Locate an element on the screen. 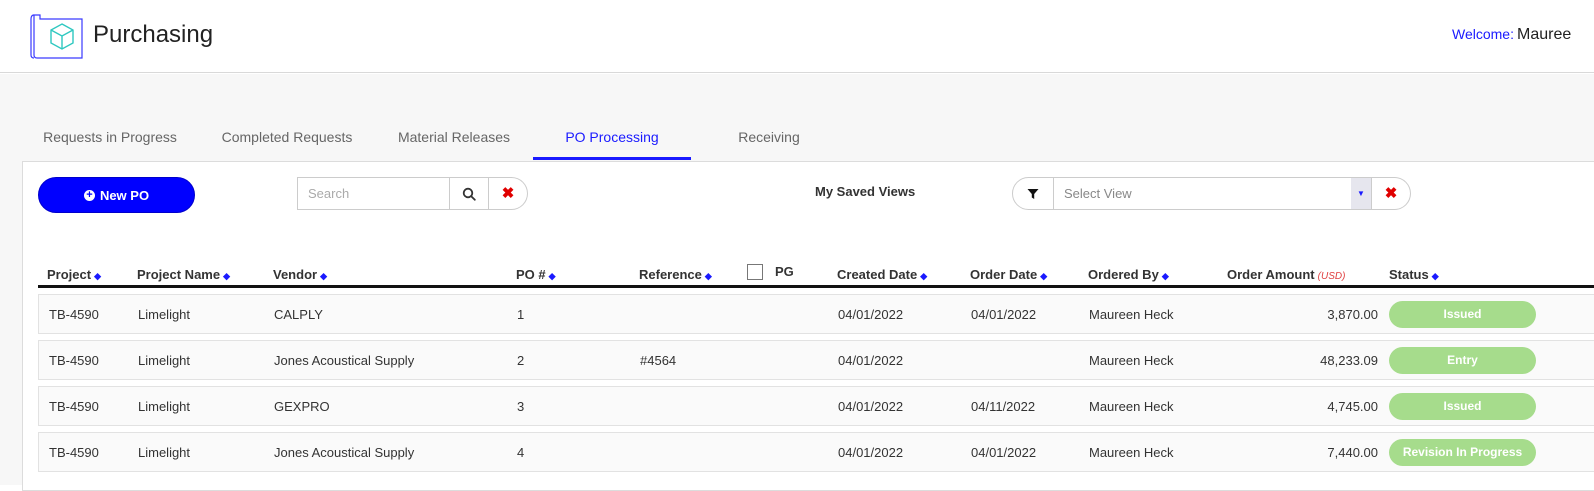 This screenshot has height=491, width=1594. column-header-po-number: PO # ◆ is located at coordinates (536, 274).